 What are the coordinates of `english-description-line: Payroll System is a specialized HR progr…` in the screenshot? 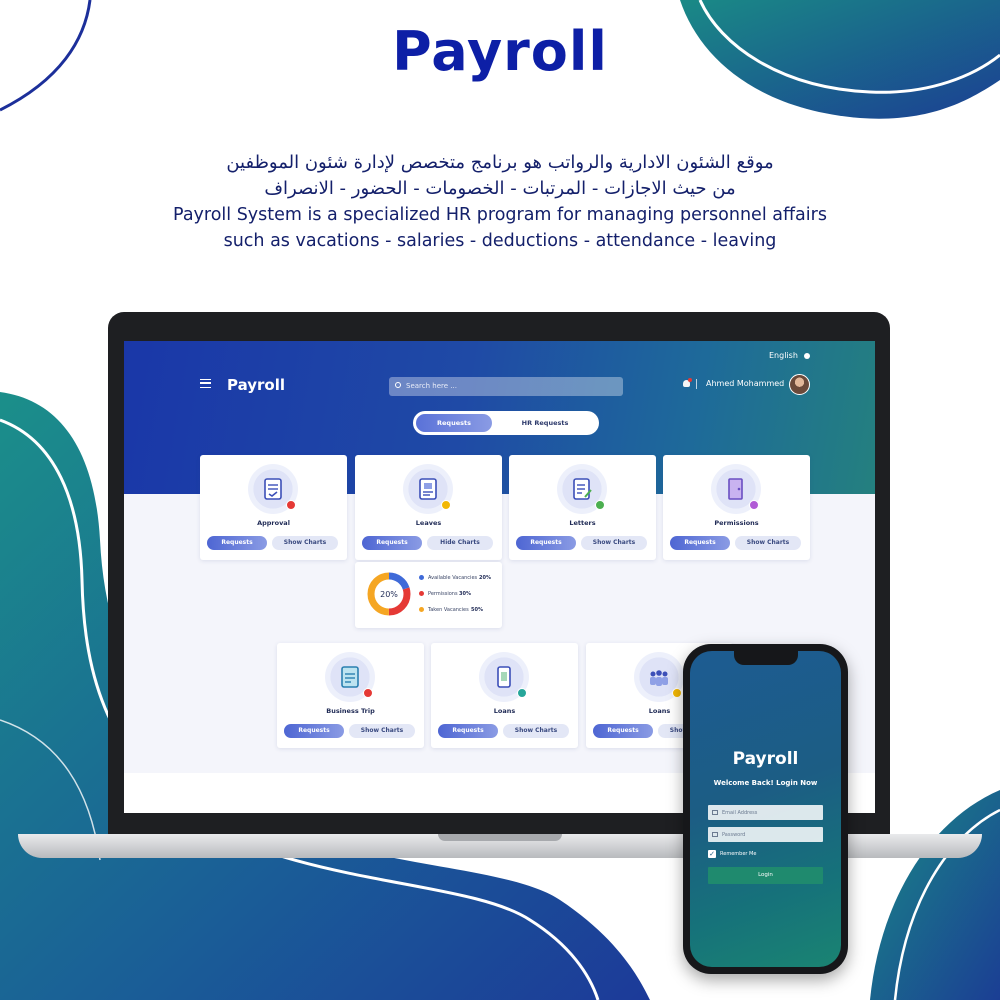 It's located at (500, 215).